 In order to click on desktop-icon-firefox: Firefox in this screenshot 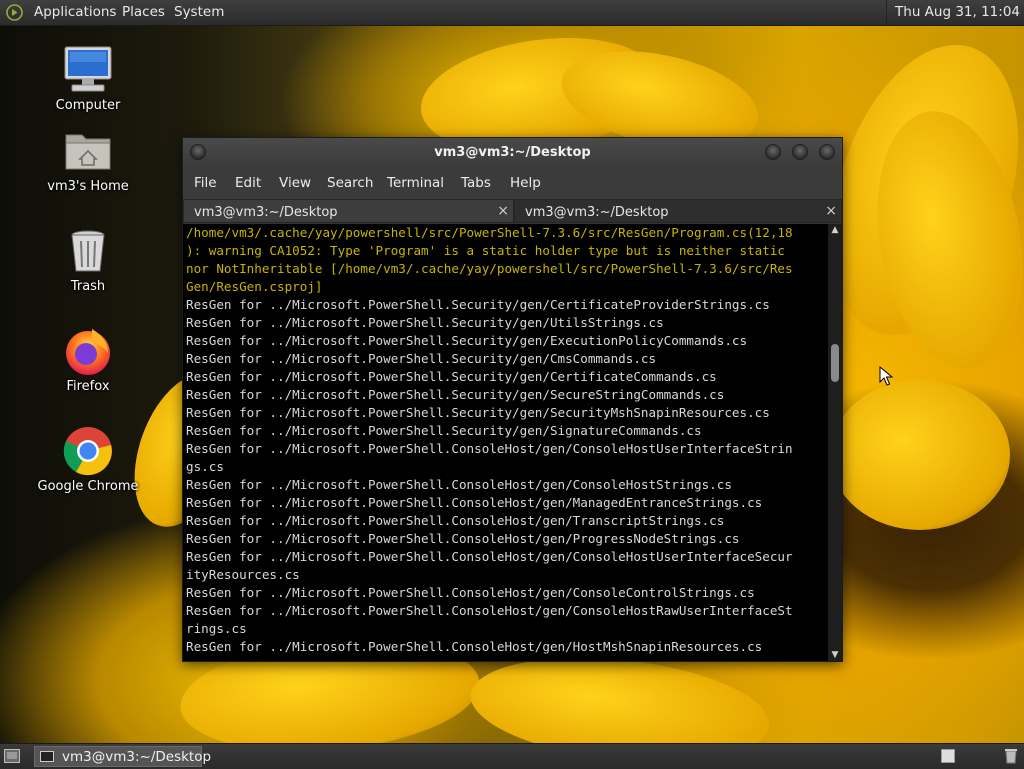, I will do `click(88, 359)`.